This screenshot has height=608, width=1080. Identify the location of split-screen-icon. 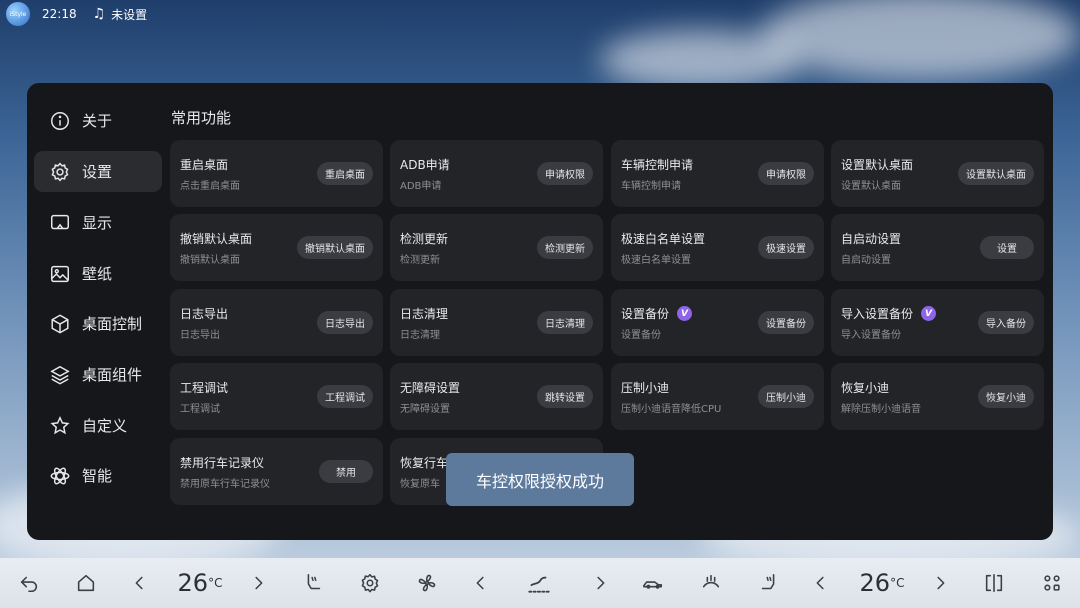
(994, 583).